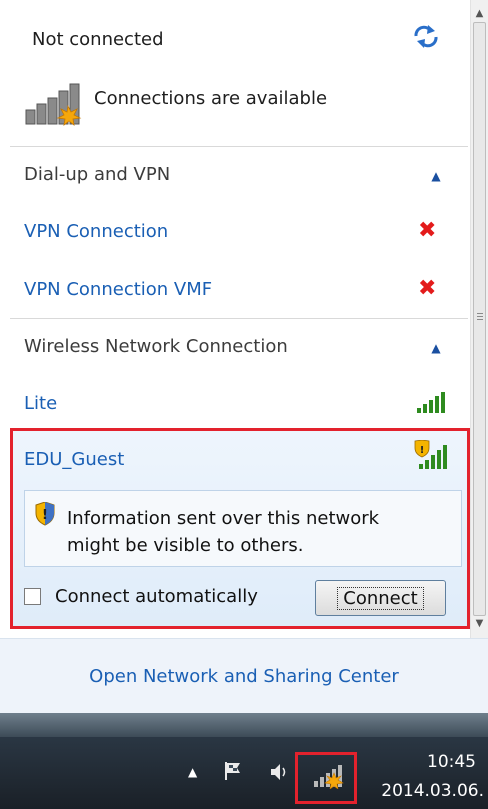 The width and height of the screenshot is (488, 809). What do you see at coordinates (280, 772) in the screenshot?
I see `volume-icon` at bounding box center [280, 772].